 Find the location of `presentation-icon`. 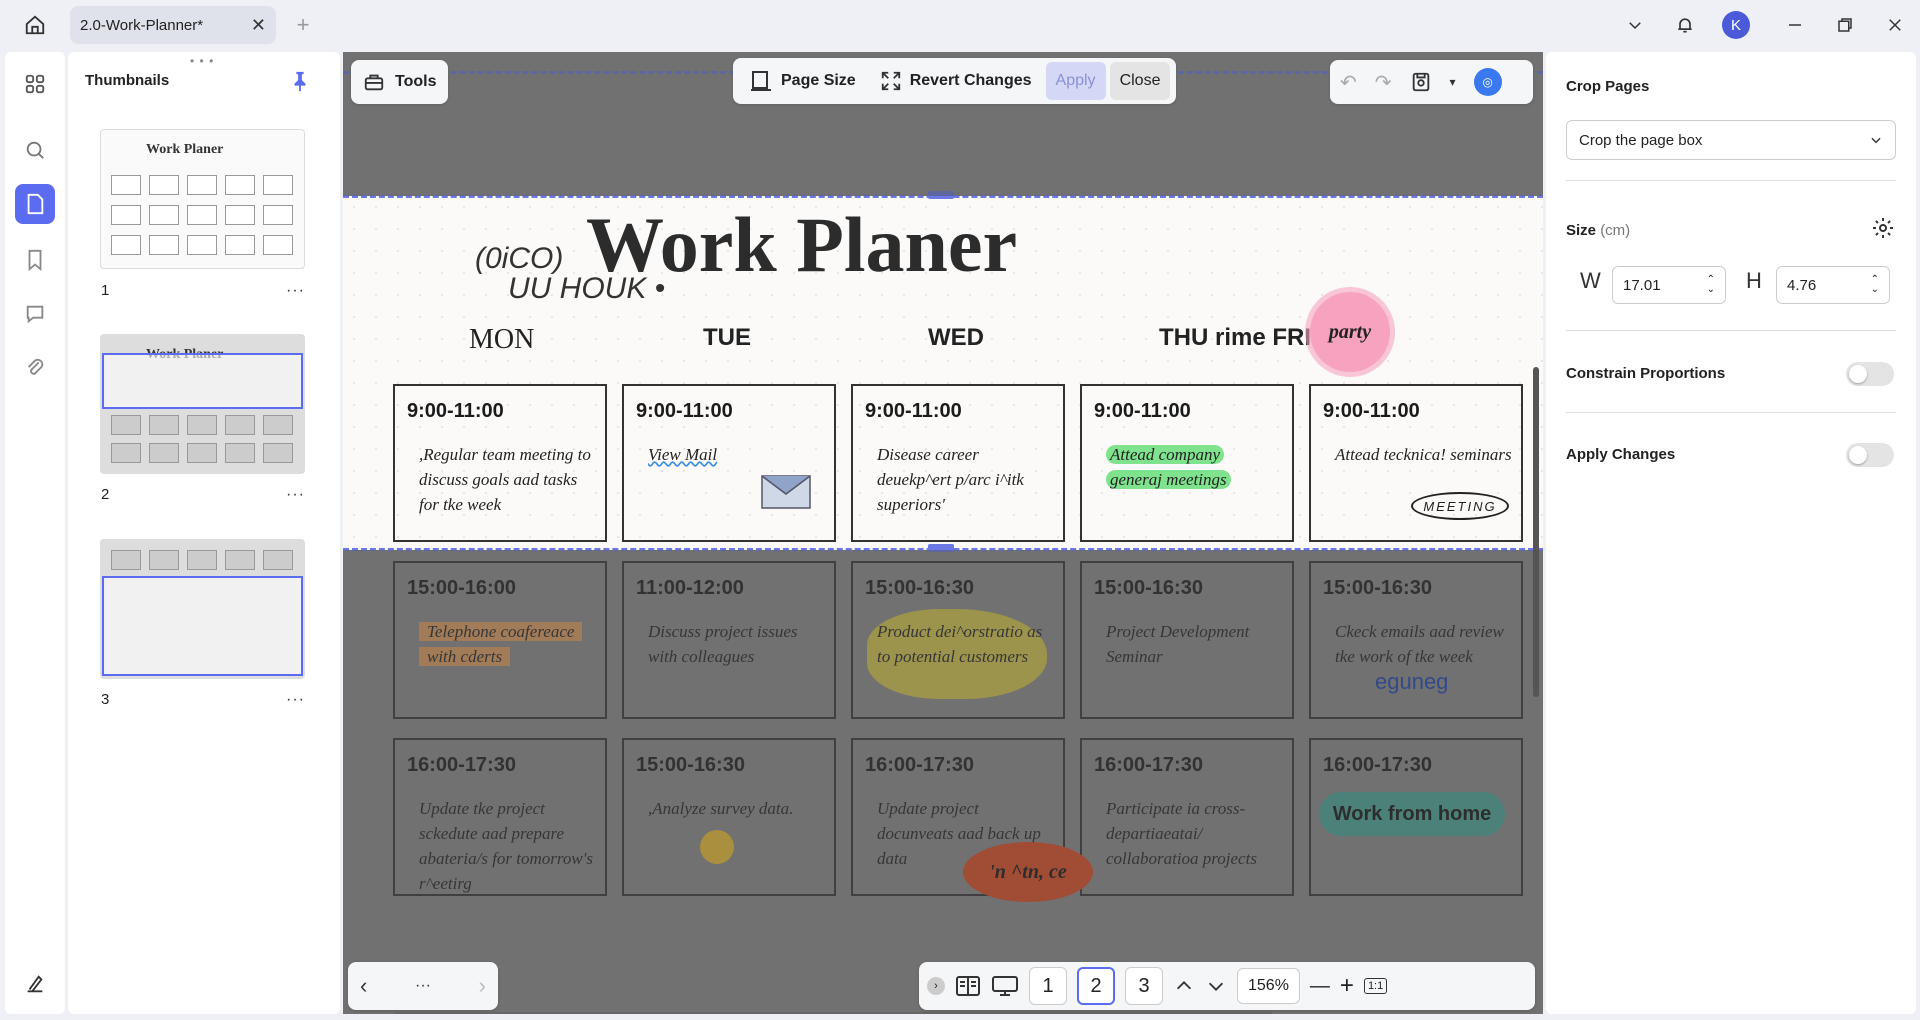

presentation-icon is located at coordinates (1005, 986).